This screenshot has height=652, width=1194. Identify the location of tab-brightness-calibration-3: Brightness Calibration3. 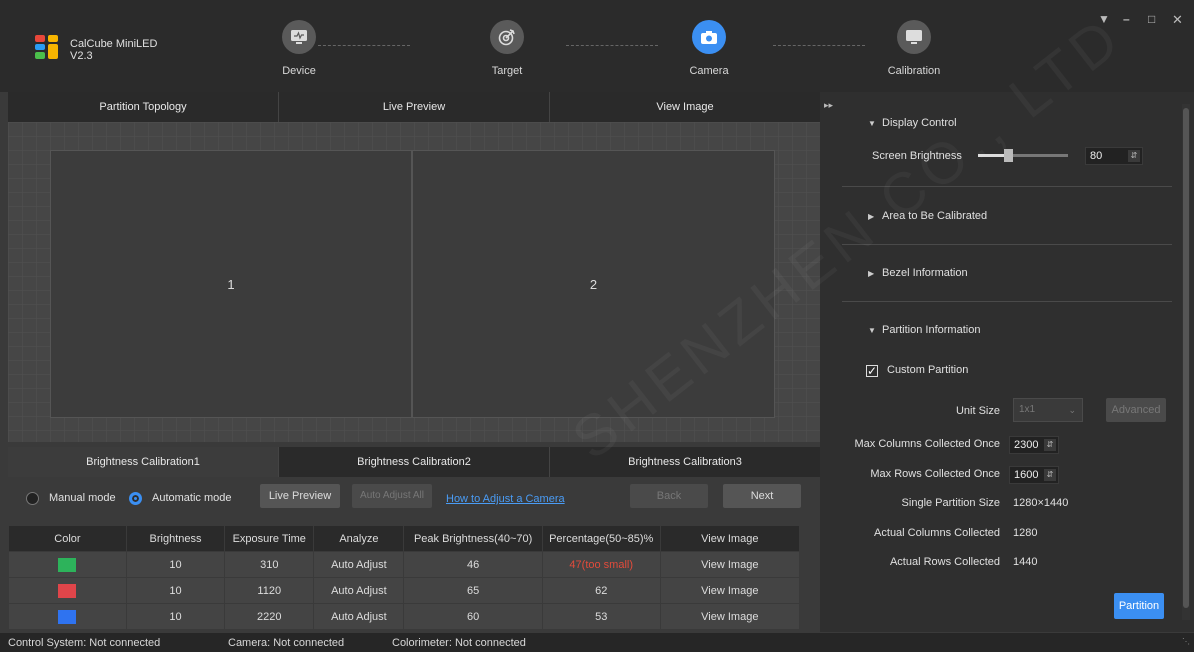
(685, 462).